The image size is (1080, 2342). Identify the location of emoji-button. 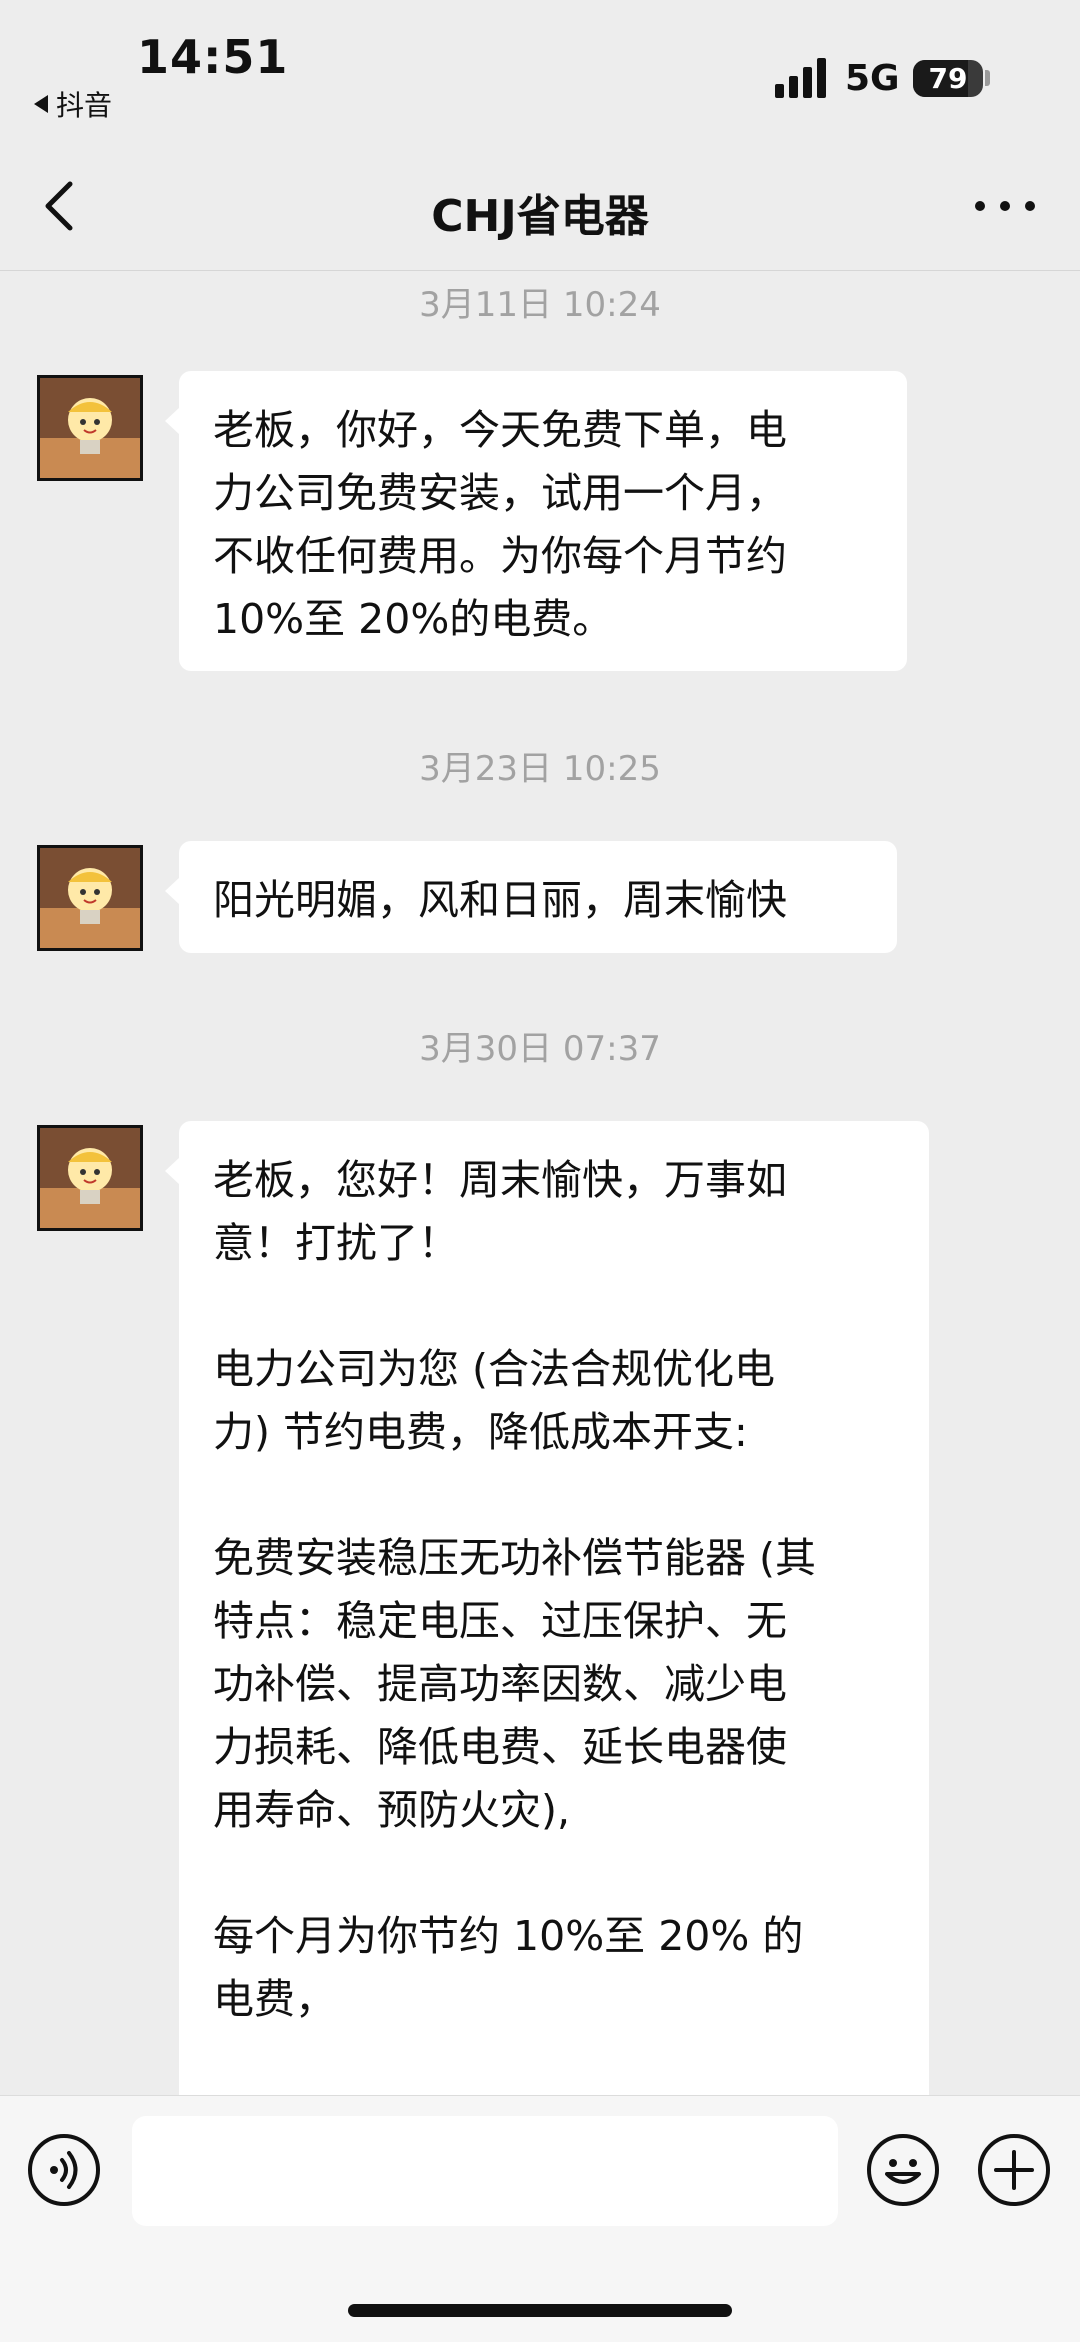
(903, 2170).